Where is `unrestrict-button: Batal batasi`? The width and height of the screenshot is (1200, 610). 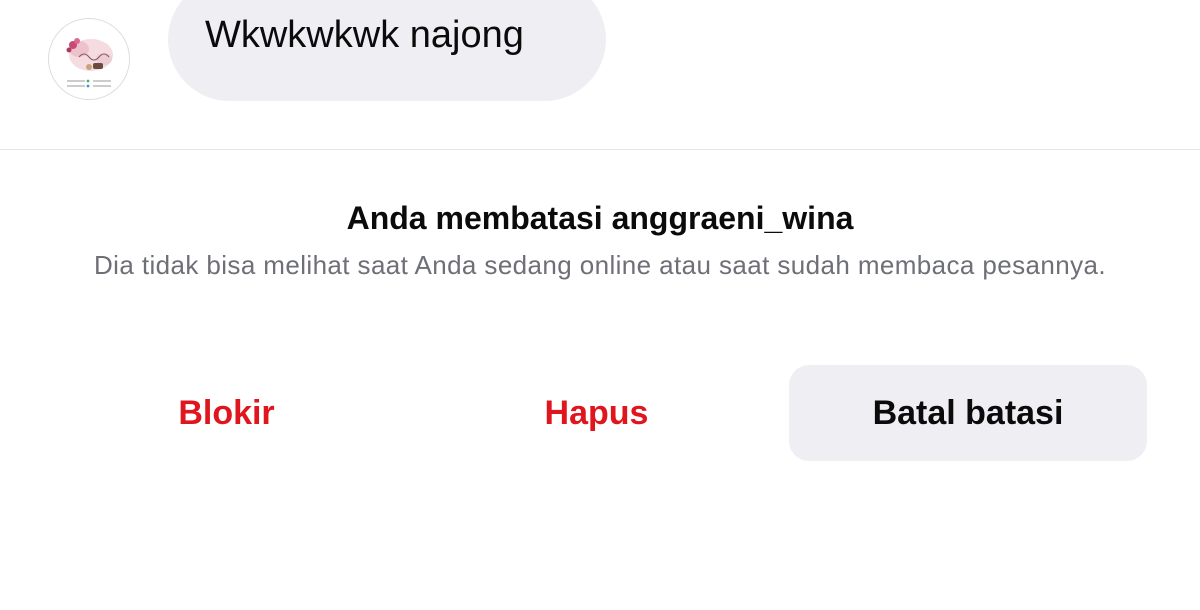
unrestrict-button: Batal batasi is located at coordinates (968, 413).